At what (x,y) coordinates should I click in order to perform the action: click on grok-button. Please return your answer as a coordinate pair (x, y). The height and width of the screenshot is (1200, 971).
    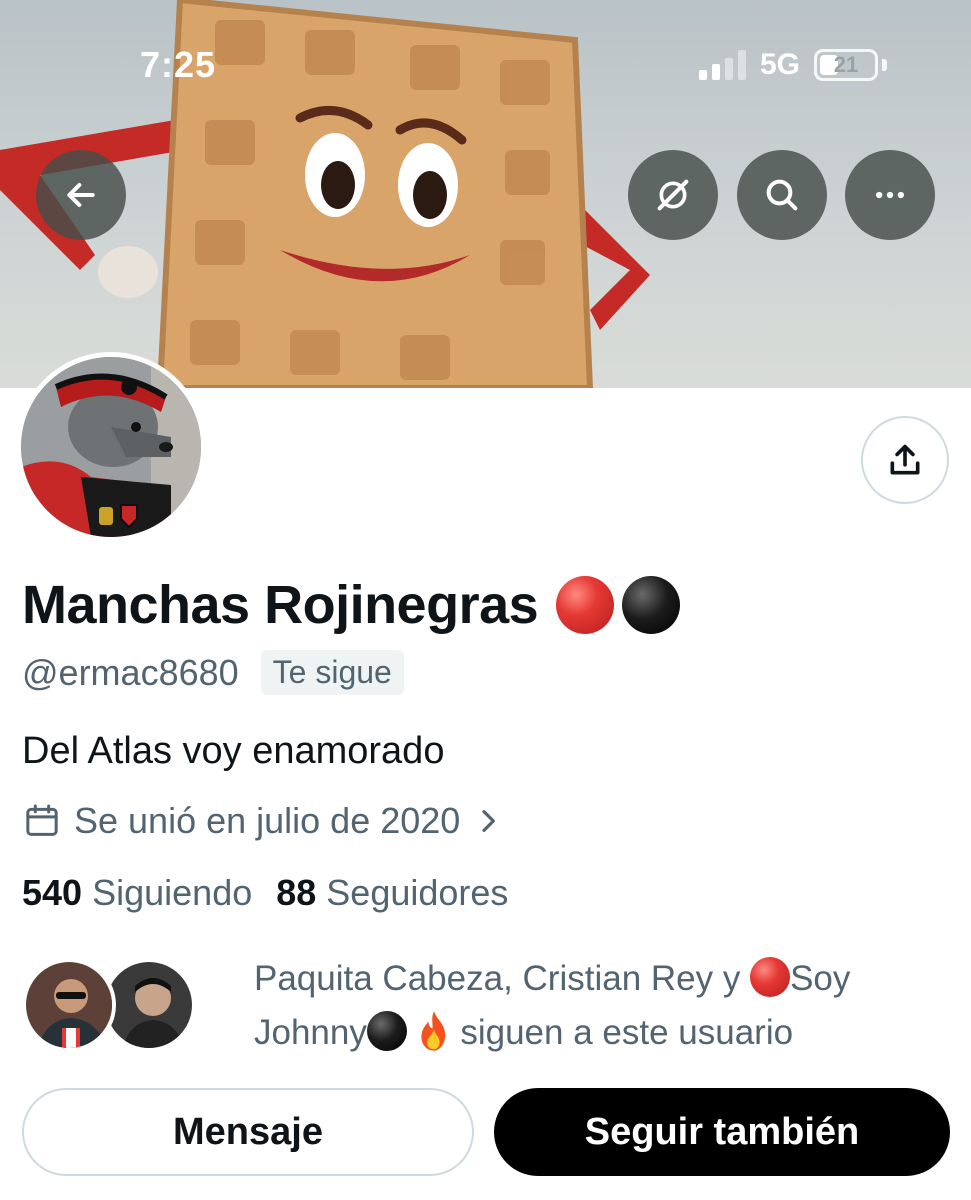
    Looking at the image, I should click on (673, 195).